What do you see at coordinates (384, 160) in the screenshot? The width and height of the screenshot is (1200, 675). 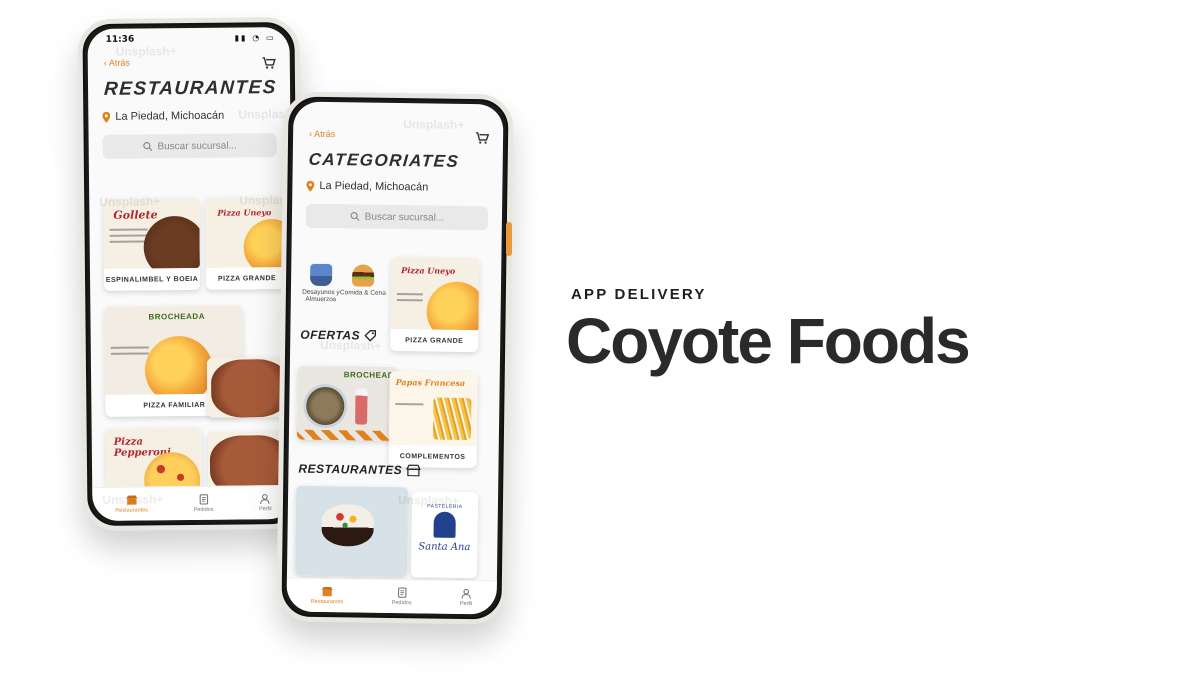 I see `page-title: CATEGORIATES` at bounding box center [384, 160].